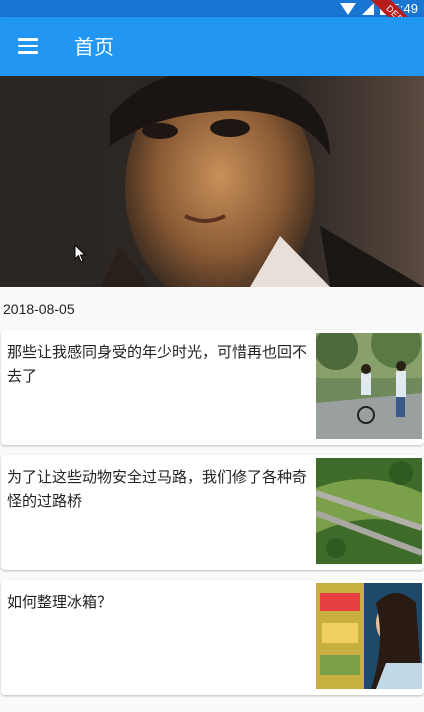  I want to click on signal-icon, so click(367, 8).